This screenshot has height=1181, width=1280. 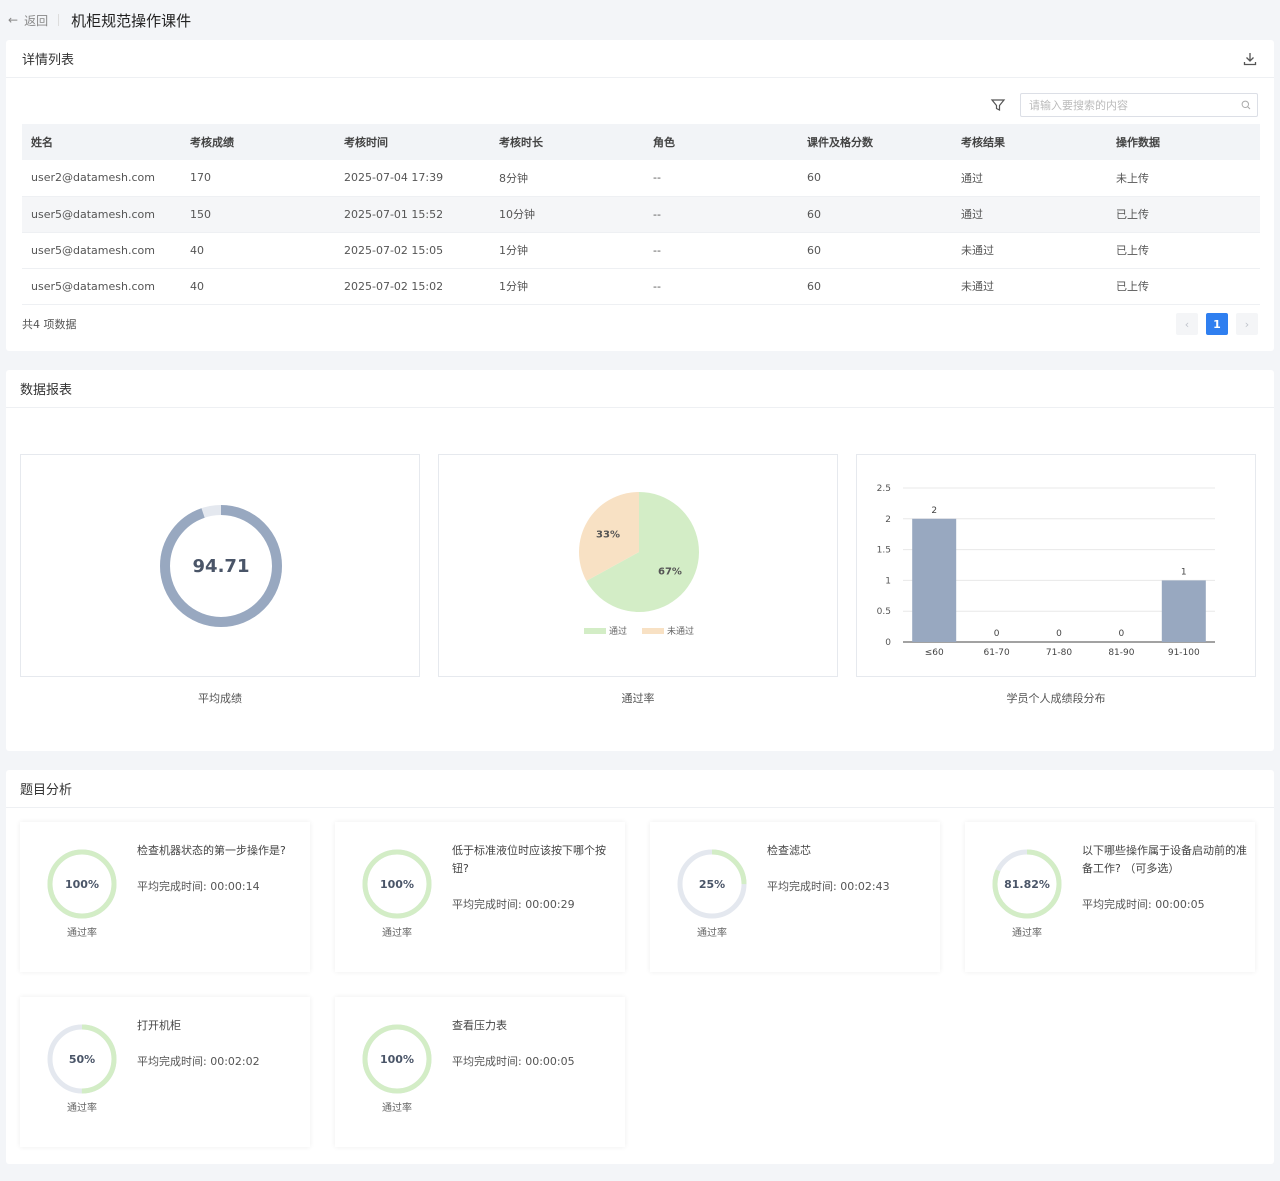 I want to click on table-cell: 2025-07-02 15:05, so click(x=412, y=250).